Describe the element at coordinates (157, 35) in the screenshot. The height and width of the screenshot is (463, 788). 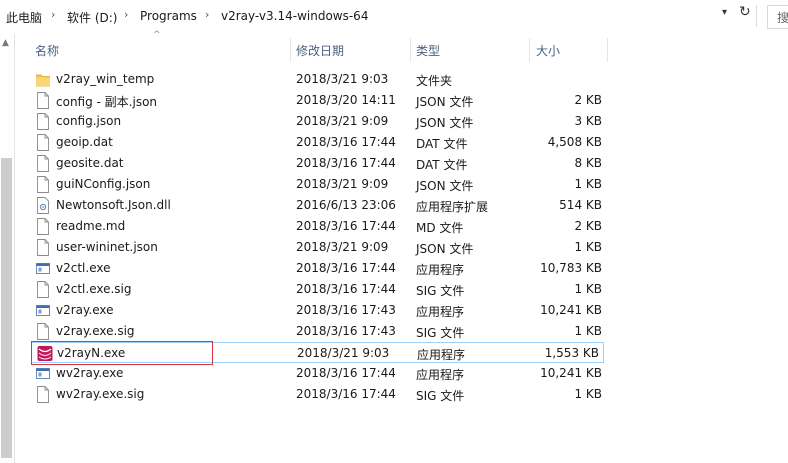
I see `sort-ascending-icon: ^` at that location.